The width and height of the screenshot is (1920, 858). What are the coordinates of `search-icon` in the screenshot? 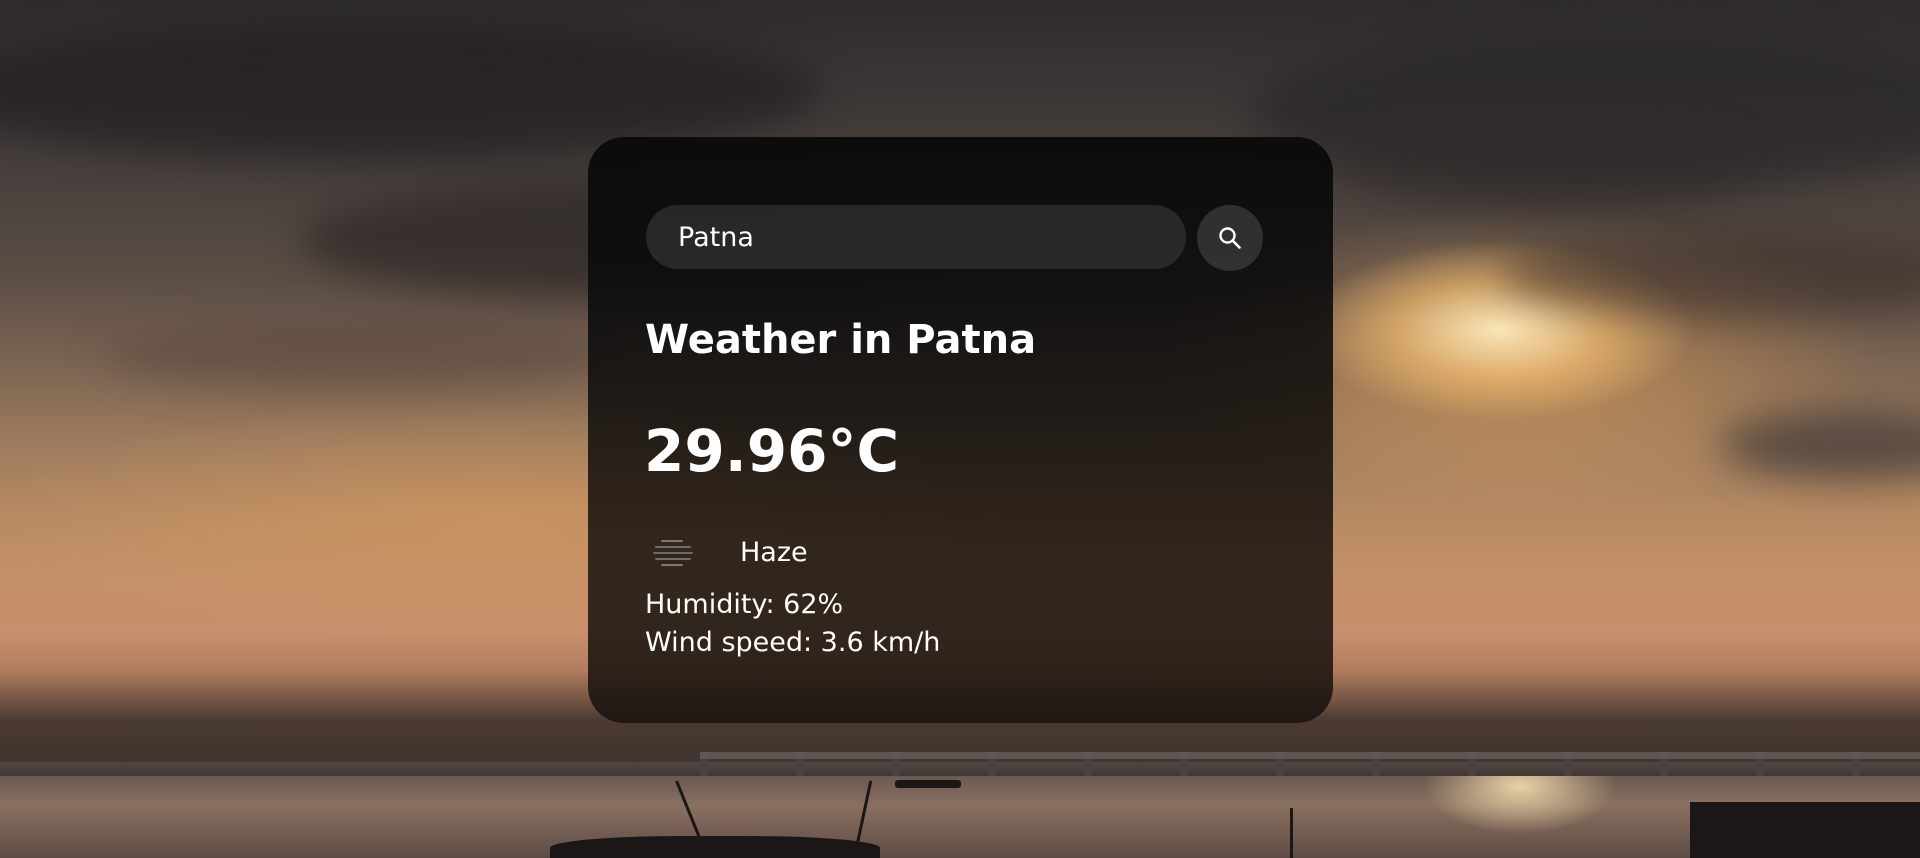 It's located at (1230, 238).